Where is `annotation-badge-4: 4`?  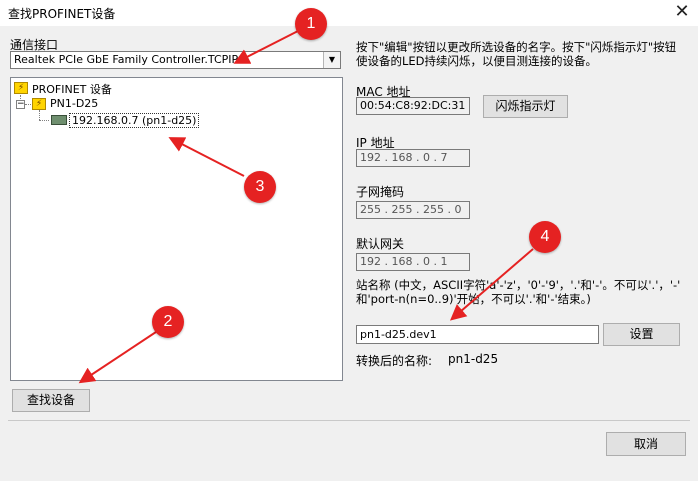
annotation-badge-4: 4 is located at coordinates (545, 237).